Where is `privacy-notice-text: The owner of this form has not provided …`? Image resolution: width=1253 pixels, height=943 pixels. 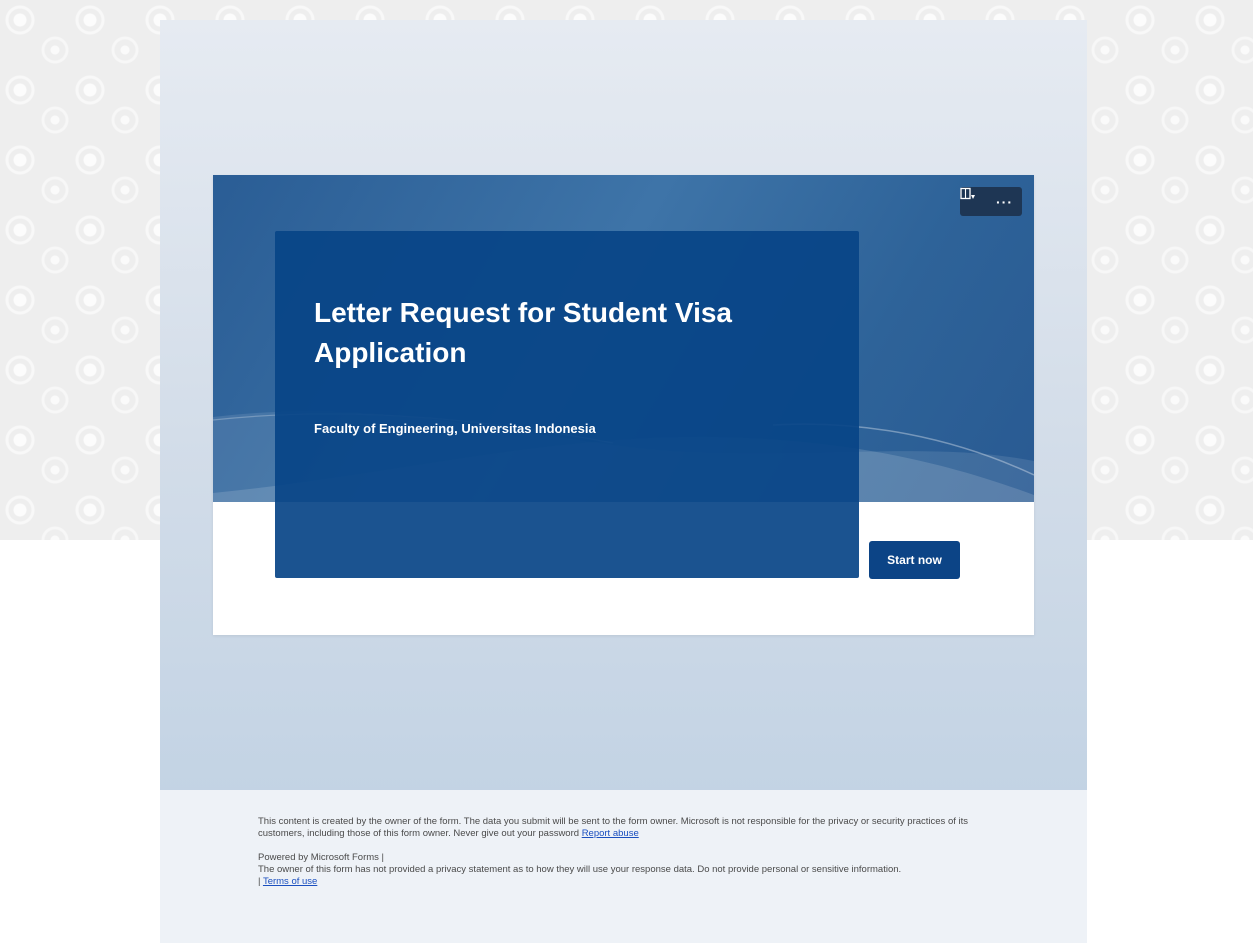 privacy-notice-text: The owner of this form has not provided … is located at coordinates (580, 869).